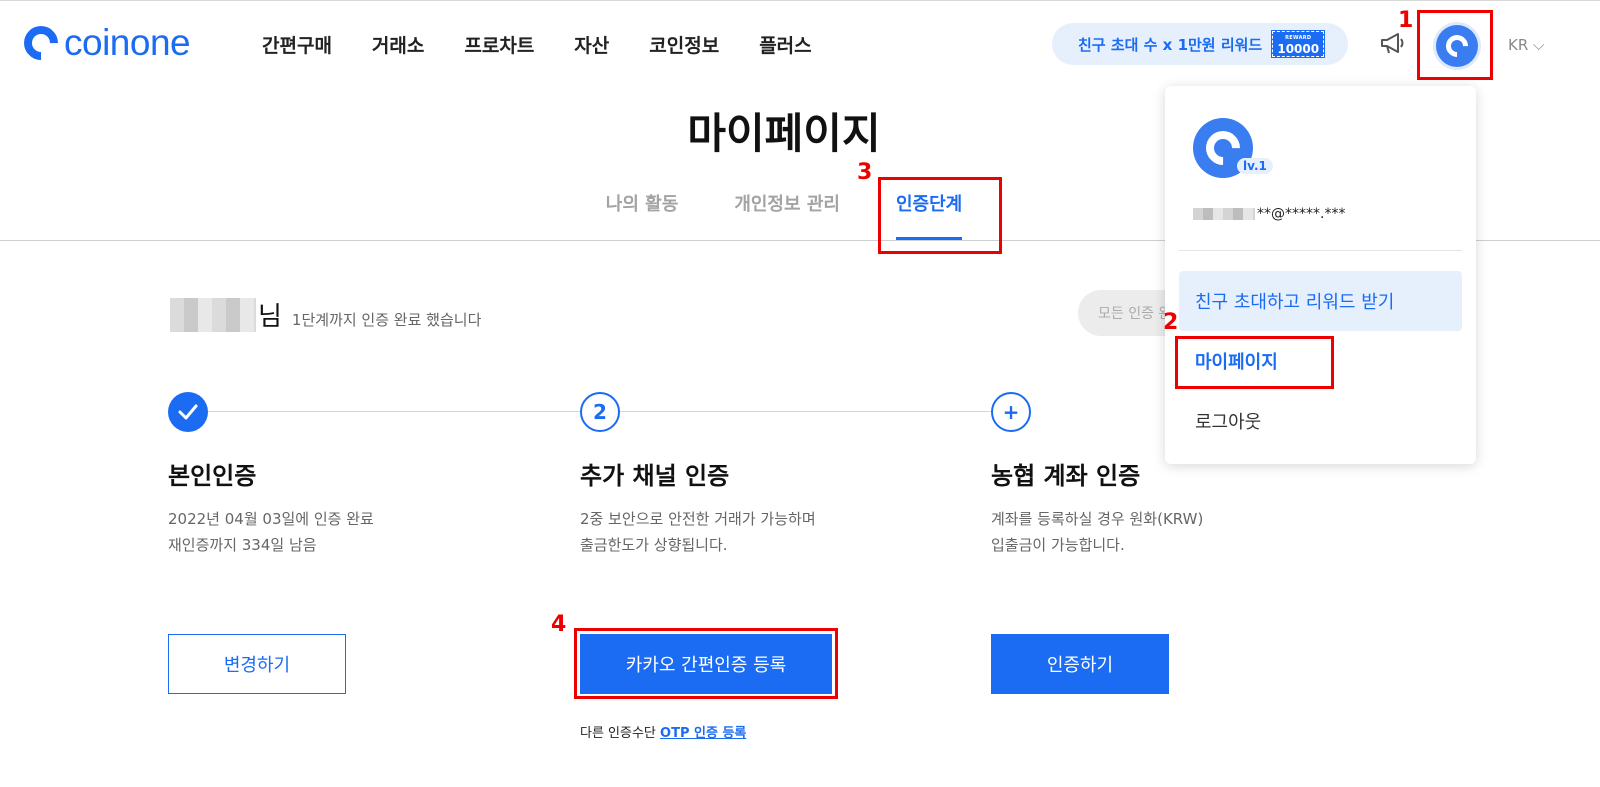 The width and height of the screenshot is (1600, 787). I want to click on masked-email: **@*****.***, so click(1269, 214).